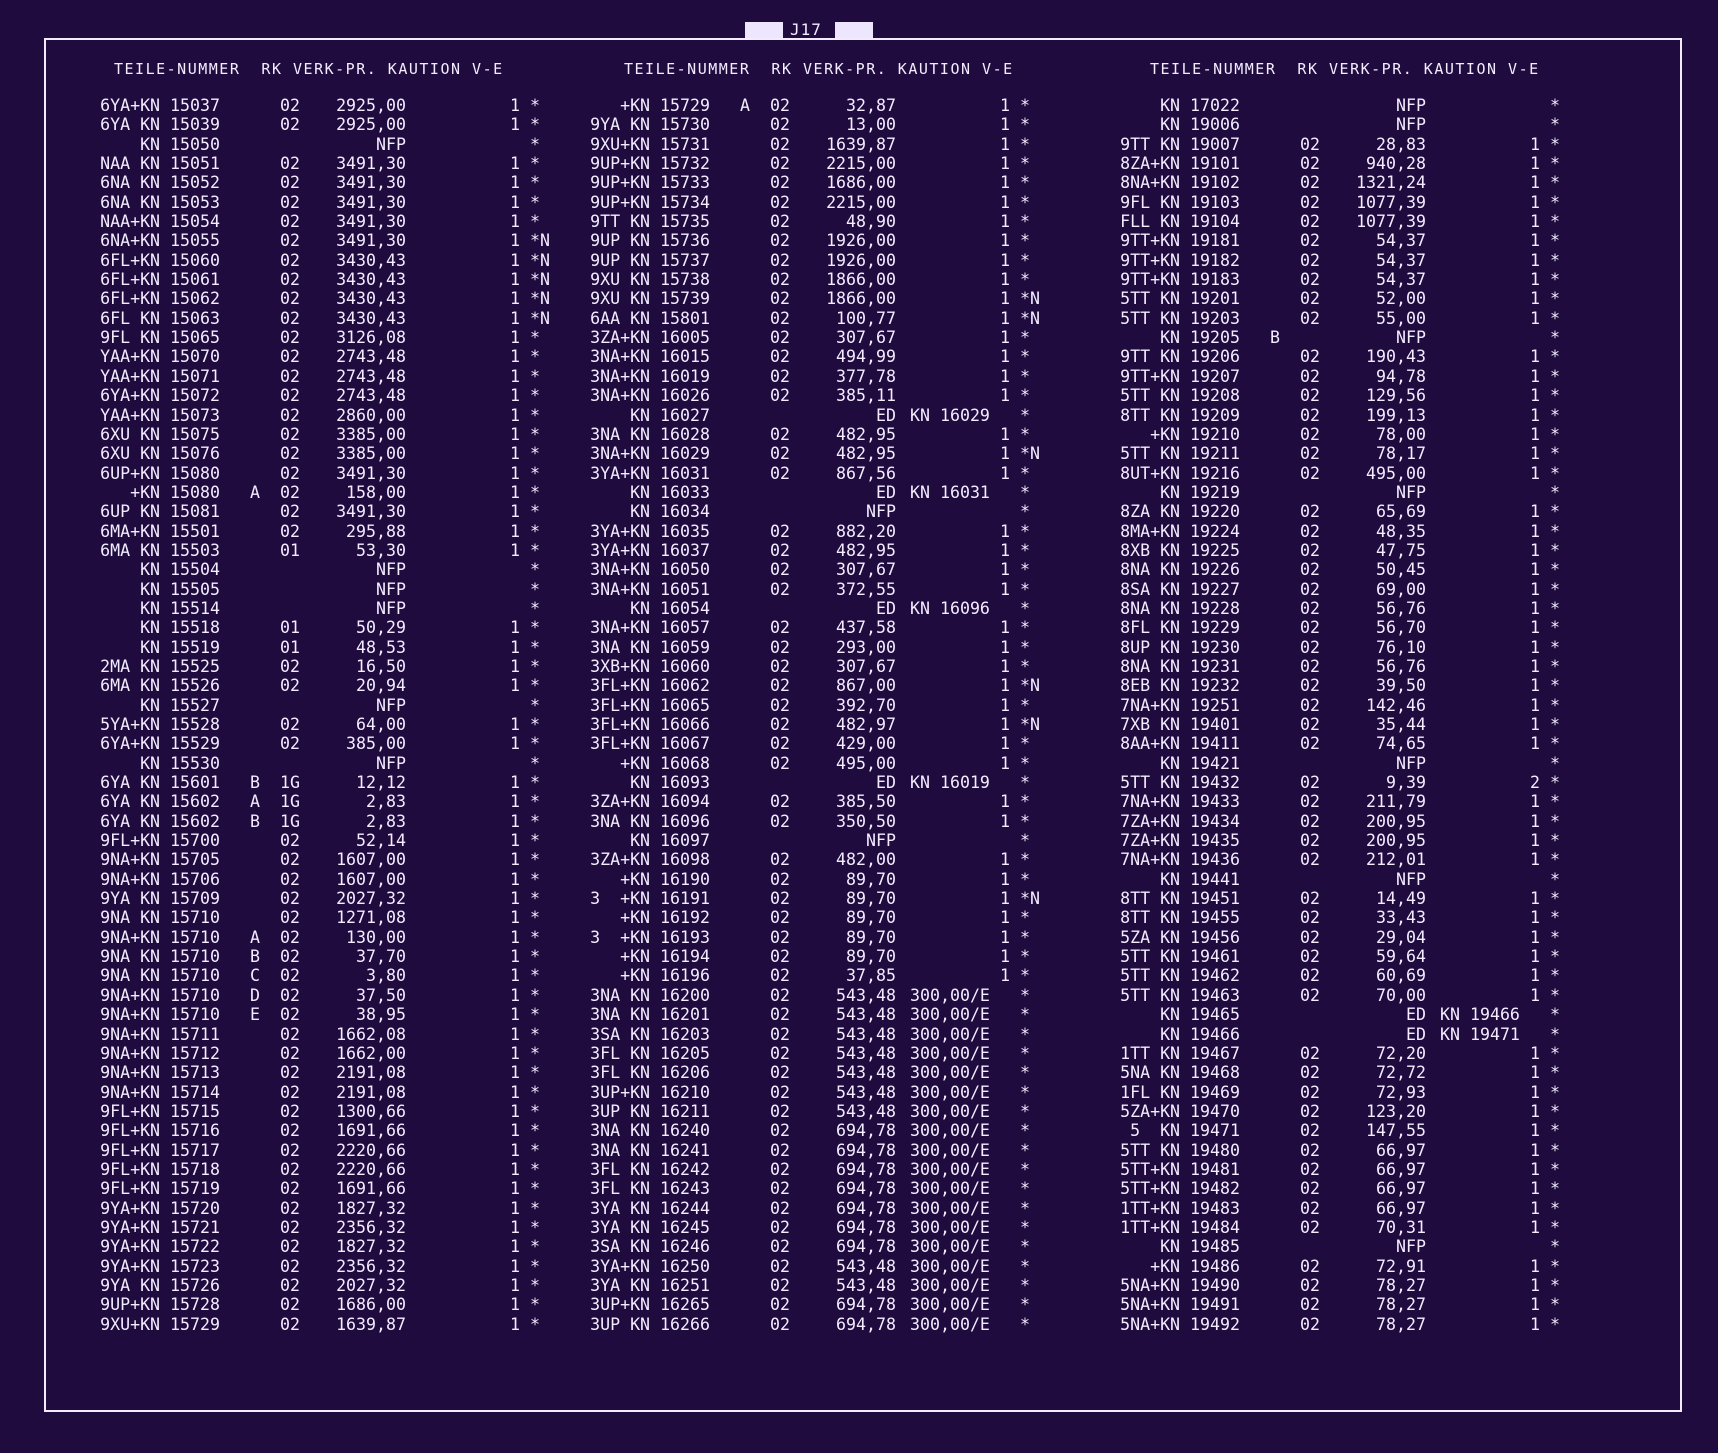  I want to click on sale-price: 50,45, so click(1401, 570).